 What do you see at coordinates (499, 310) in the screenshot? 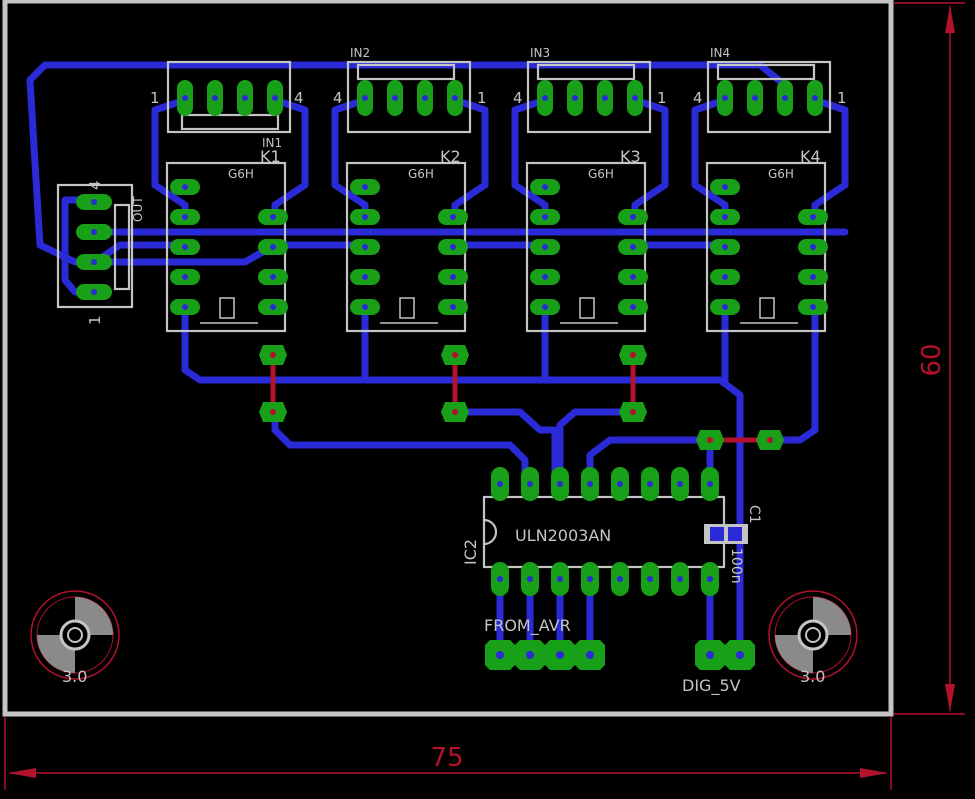
I see `relay-coil-symbols` at bounding box center [499, 310].